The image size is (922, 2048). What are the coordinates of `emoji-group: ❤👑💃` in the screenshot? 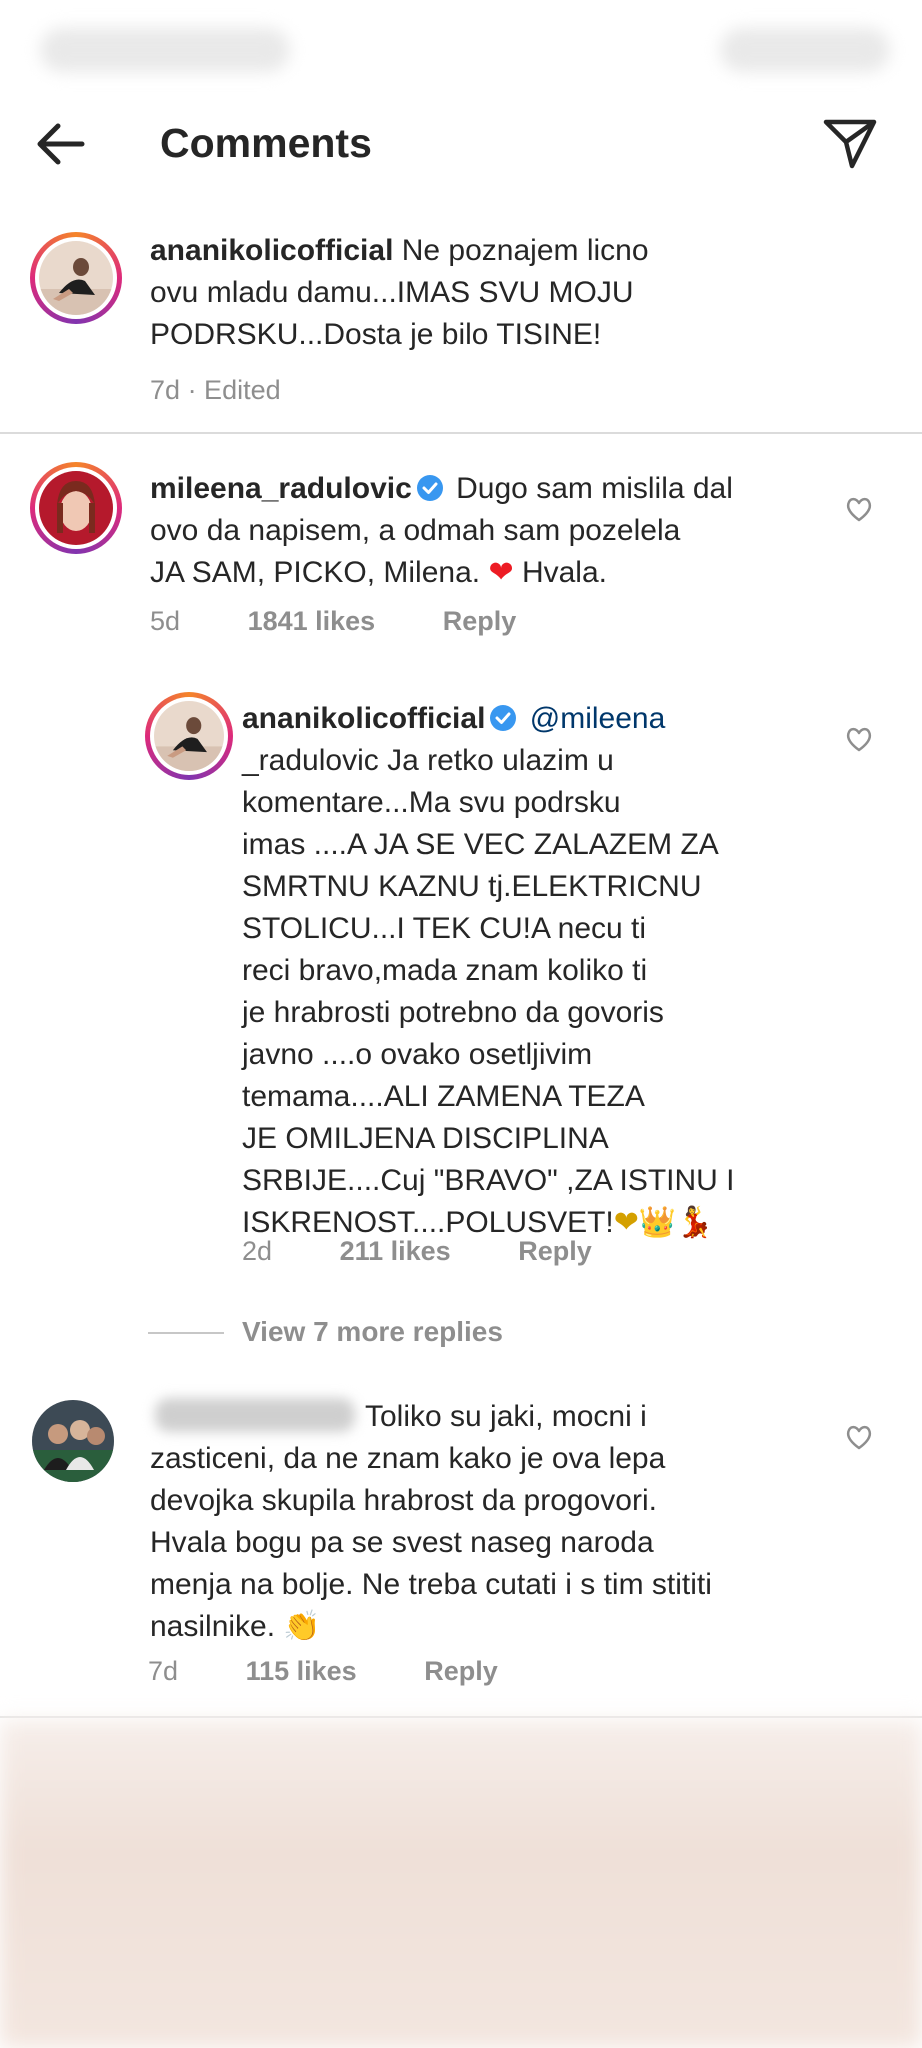 It's located at (663, 1222).